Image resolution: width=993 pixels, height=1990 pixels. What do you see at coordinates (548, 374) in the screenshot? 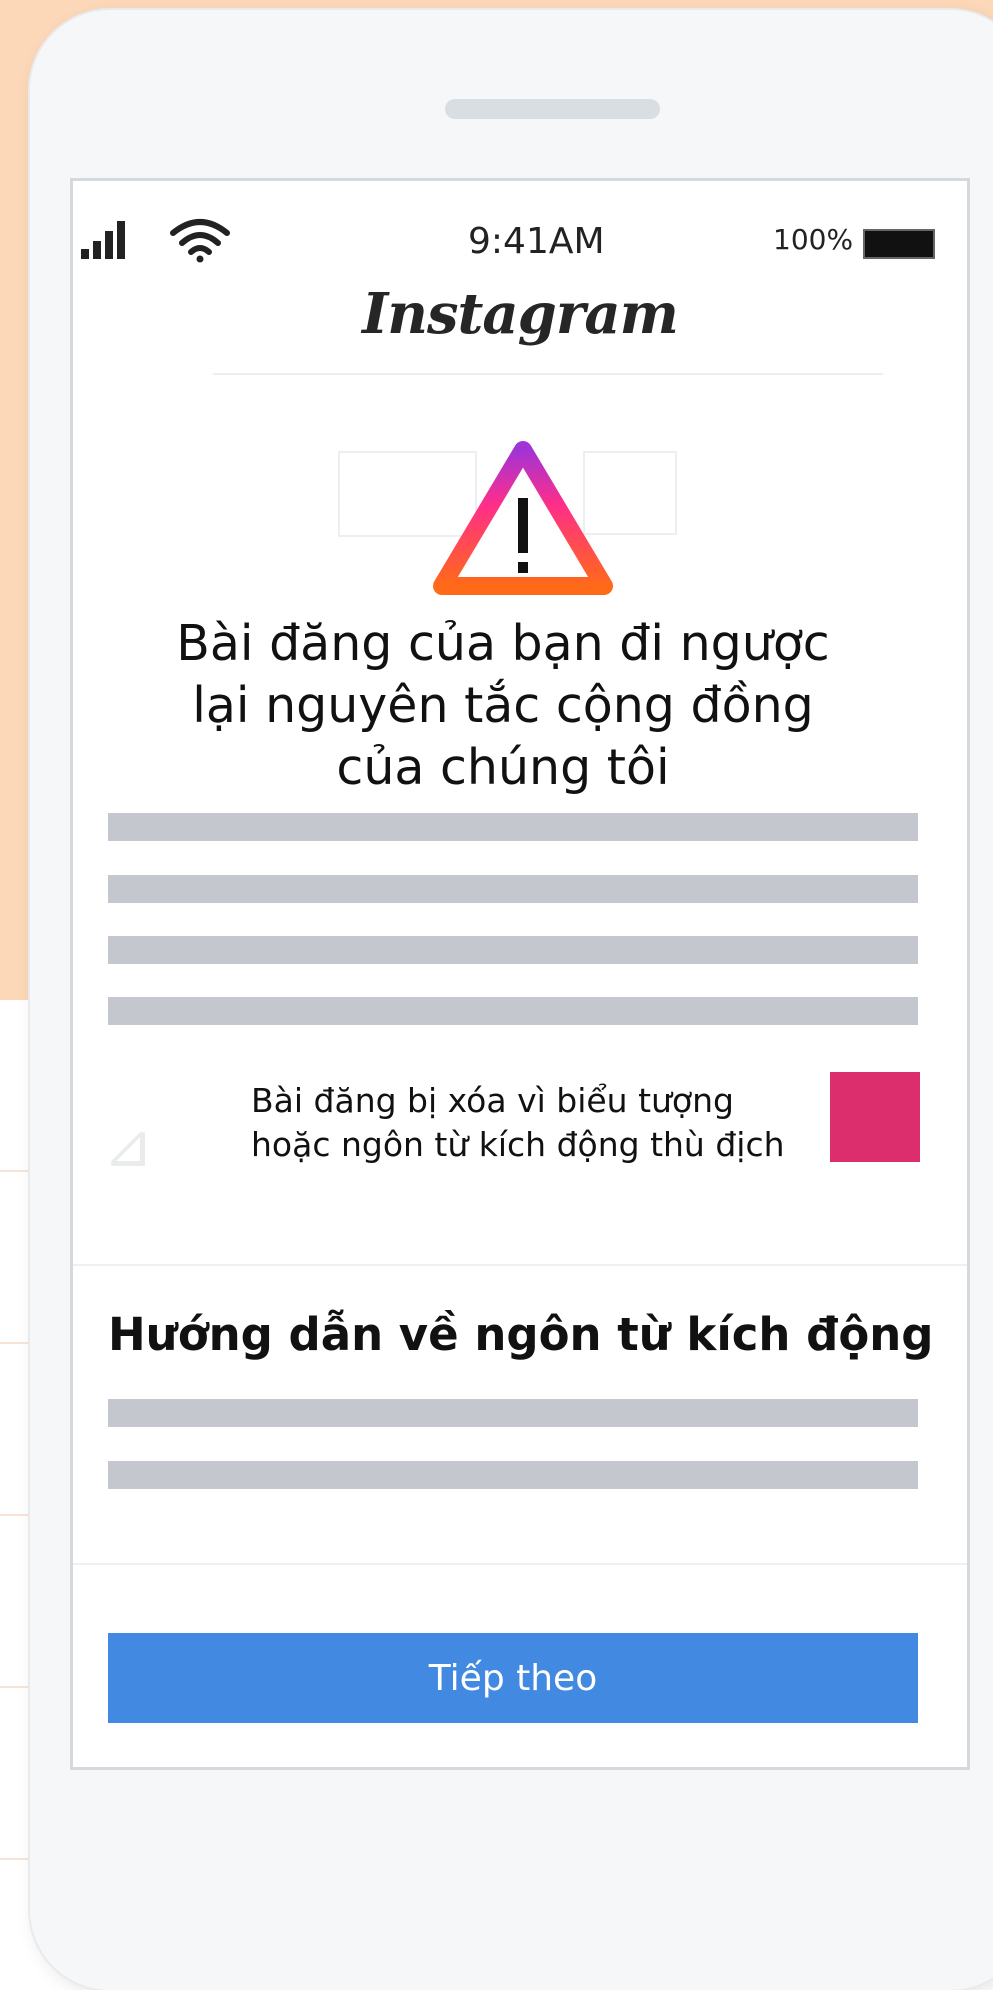
I see `header-divider` at bounding box center [548, 374].